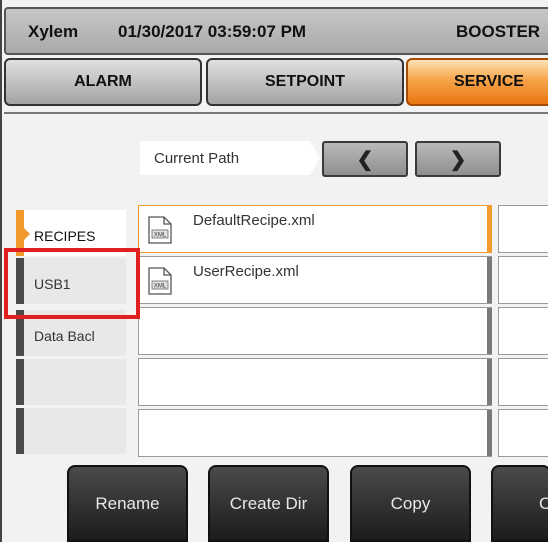 This screenshot has height=542, width=548. What do you see at coordinates (305, 82) in the screenshot?
I see `tab-setpoint: SETPOINT` at bounding box center [305, 82].